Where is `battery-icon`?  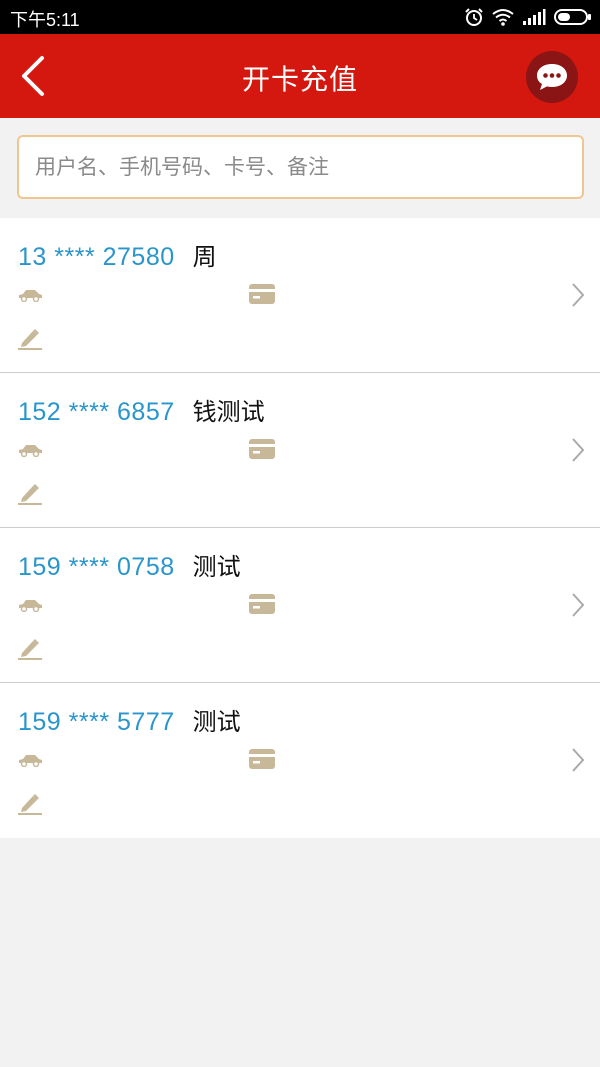
battery-icon is located at coordinates (572, 17).